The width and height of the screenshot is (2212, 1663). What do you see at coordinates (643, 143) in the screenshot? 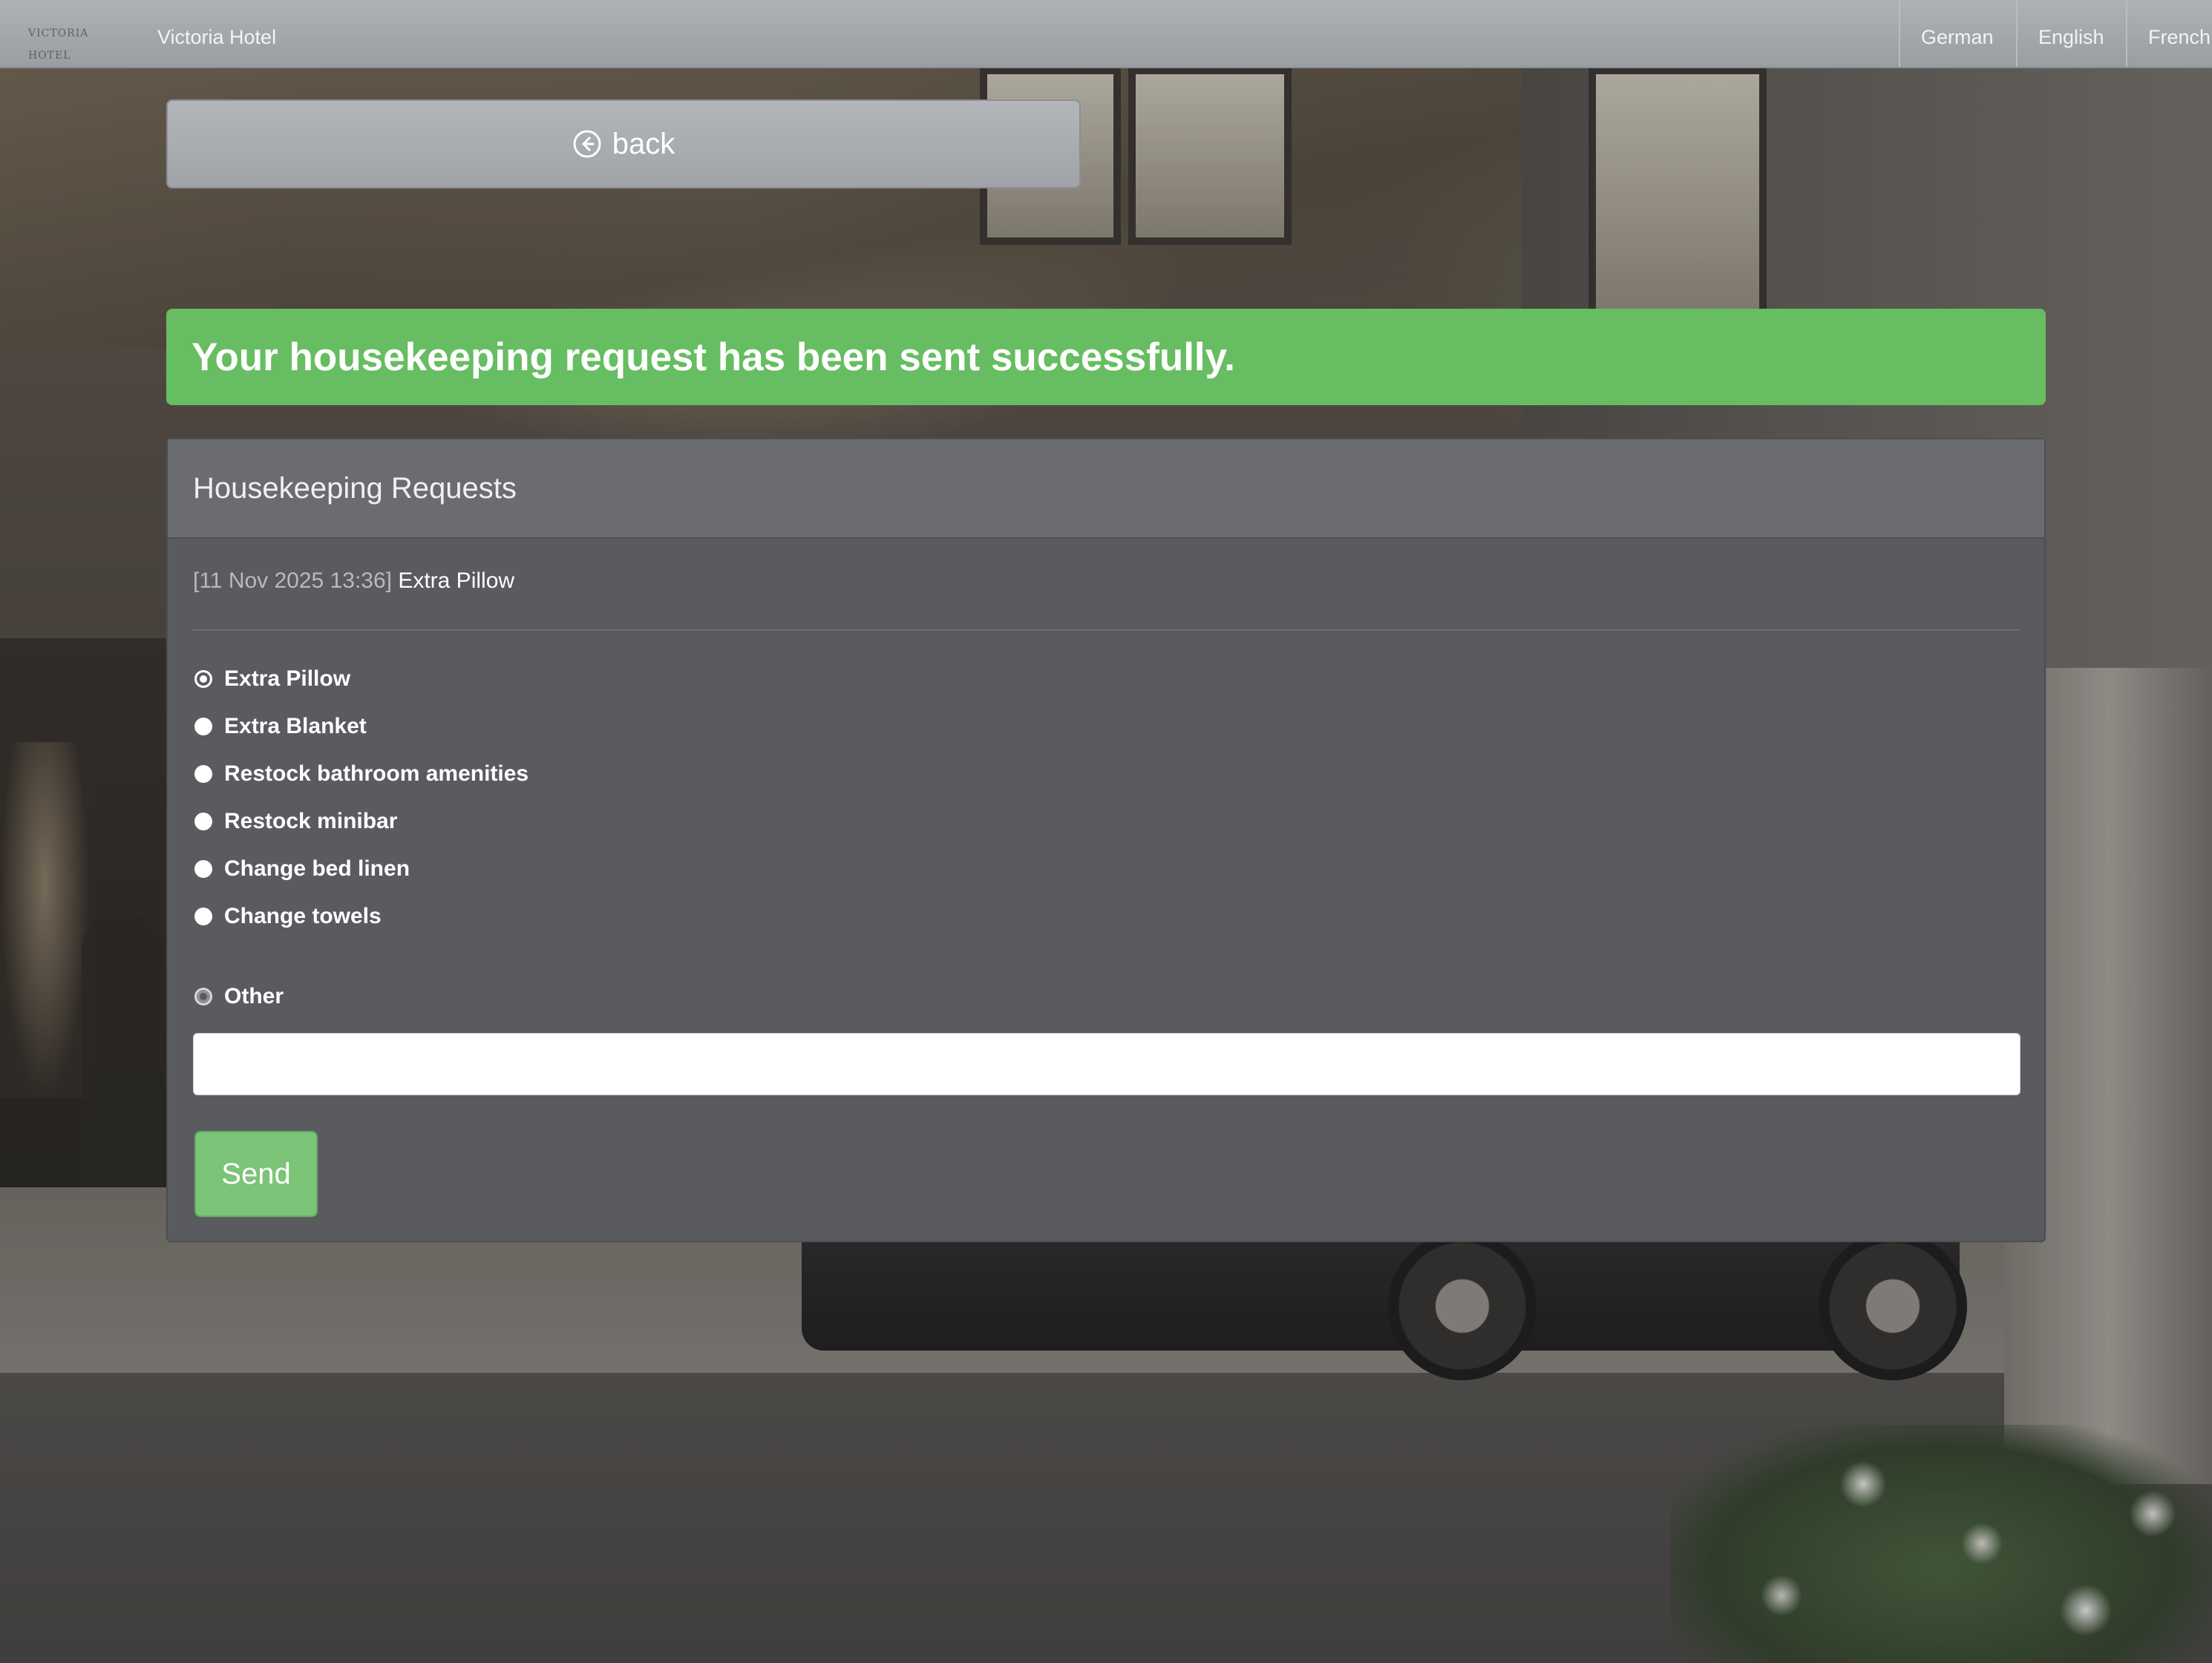
I see `back-button-label: back` at bounding box center [643, 143].